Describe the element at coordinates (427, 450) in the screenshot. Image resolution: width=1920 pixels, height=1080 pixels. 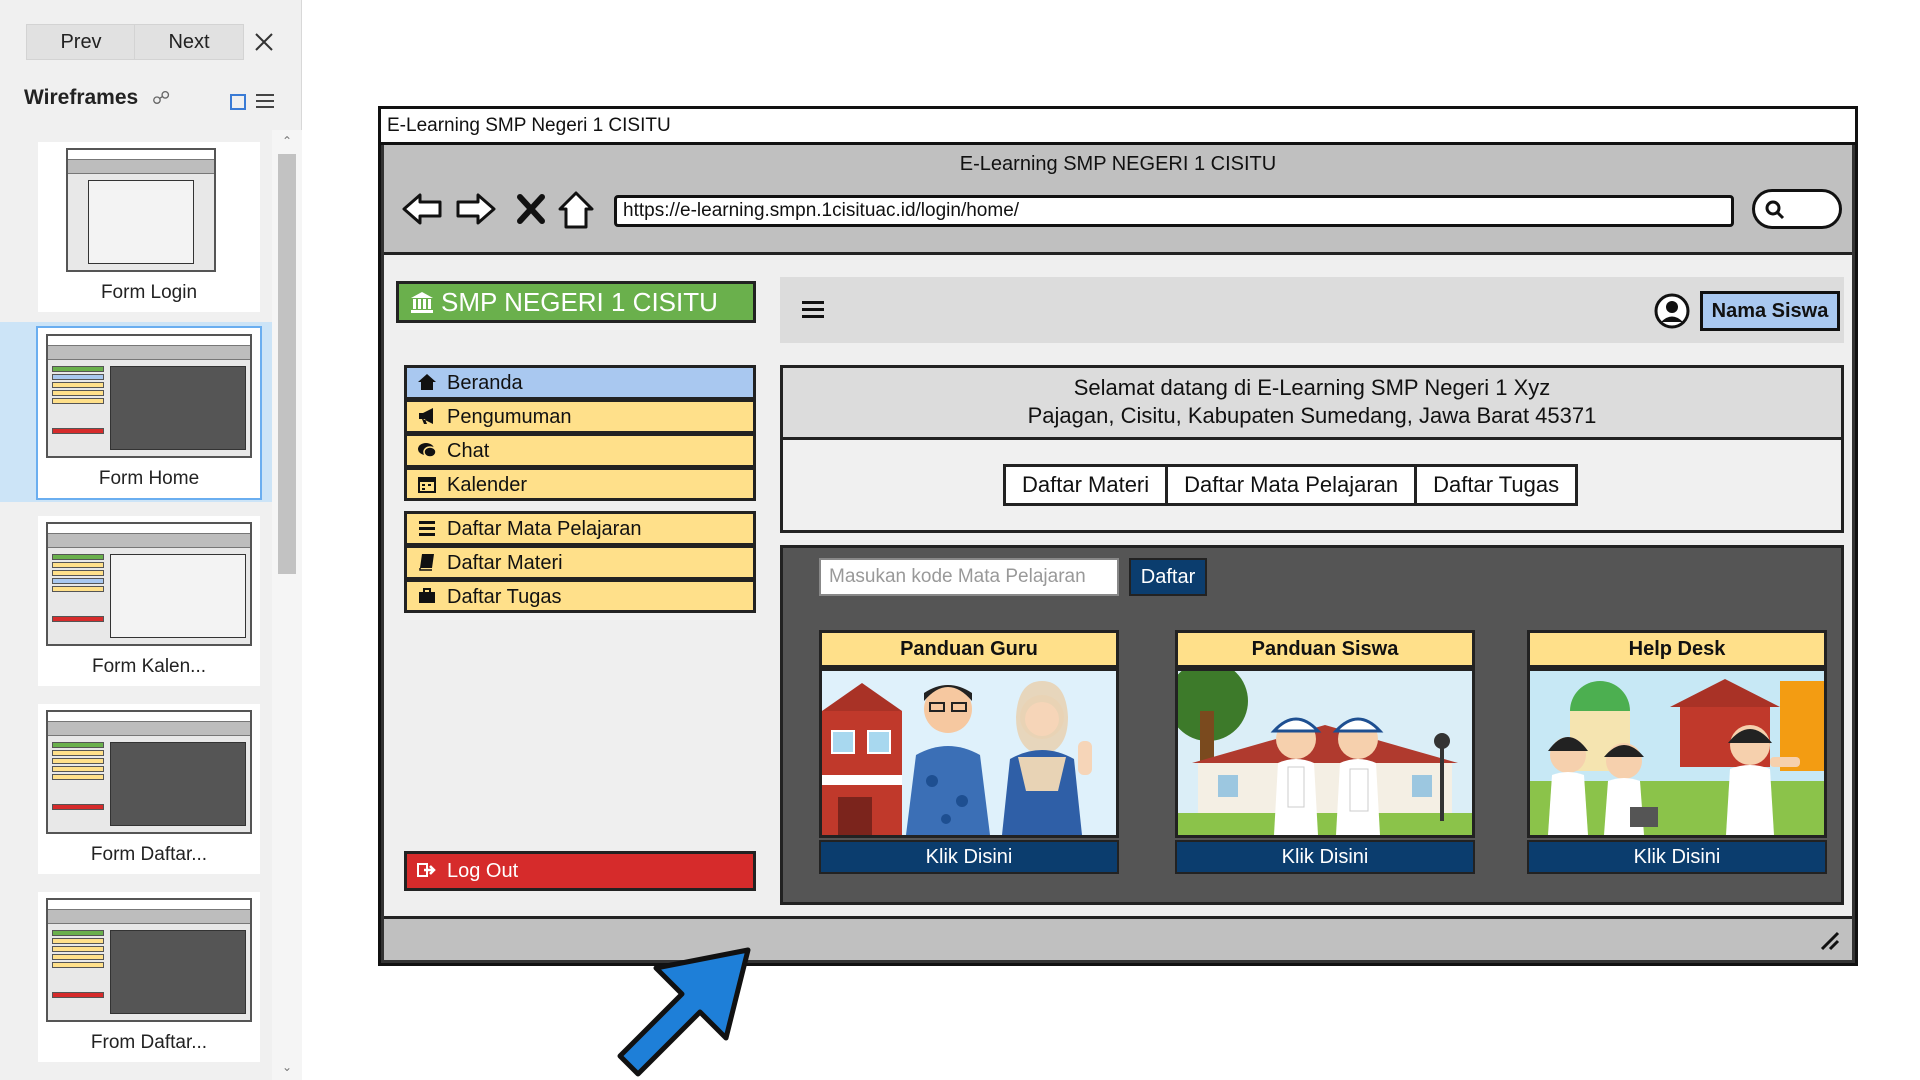
I see `chat-icon` at that location.